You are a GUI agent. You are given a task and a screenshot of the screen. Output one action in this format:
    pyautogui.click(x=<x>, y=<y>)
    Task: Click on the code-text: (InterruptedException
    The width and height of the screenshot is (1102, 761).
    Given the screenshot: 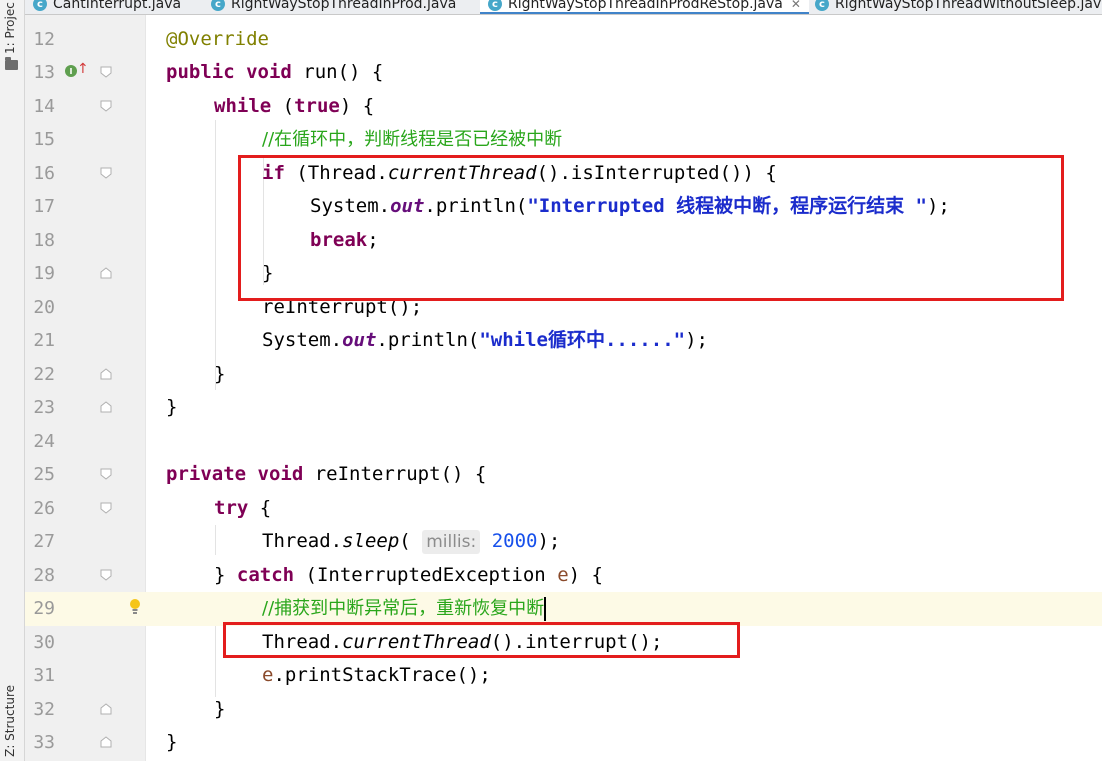 What is the action you would take?
    pyautogui.click(x=426, y=575)
    